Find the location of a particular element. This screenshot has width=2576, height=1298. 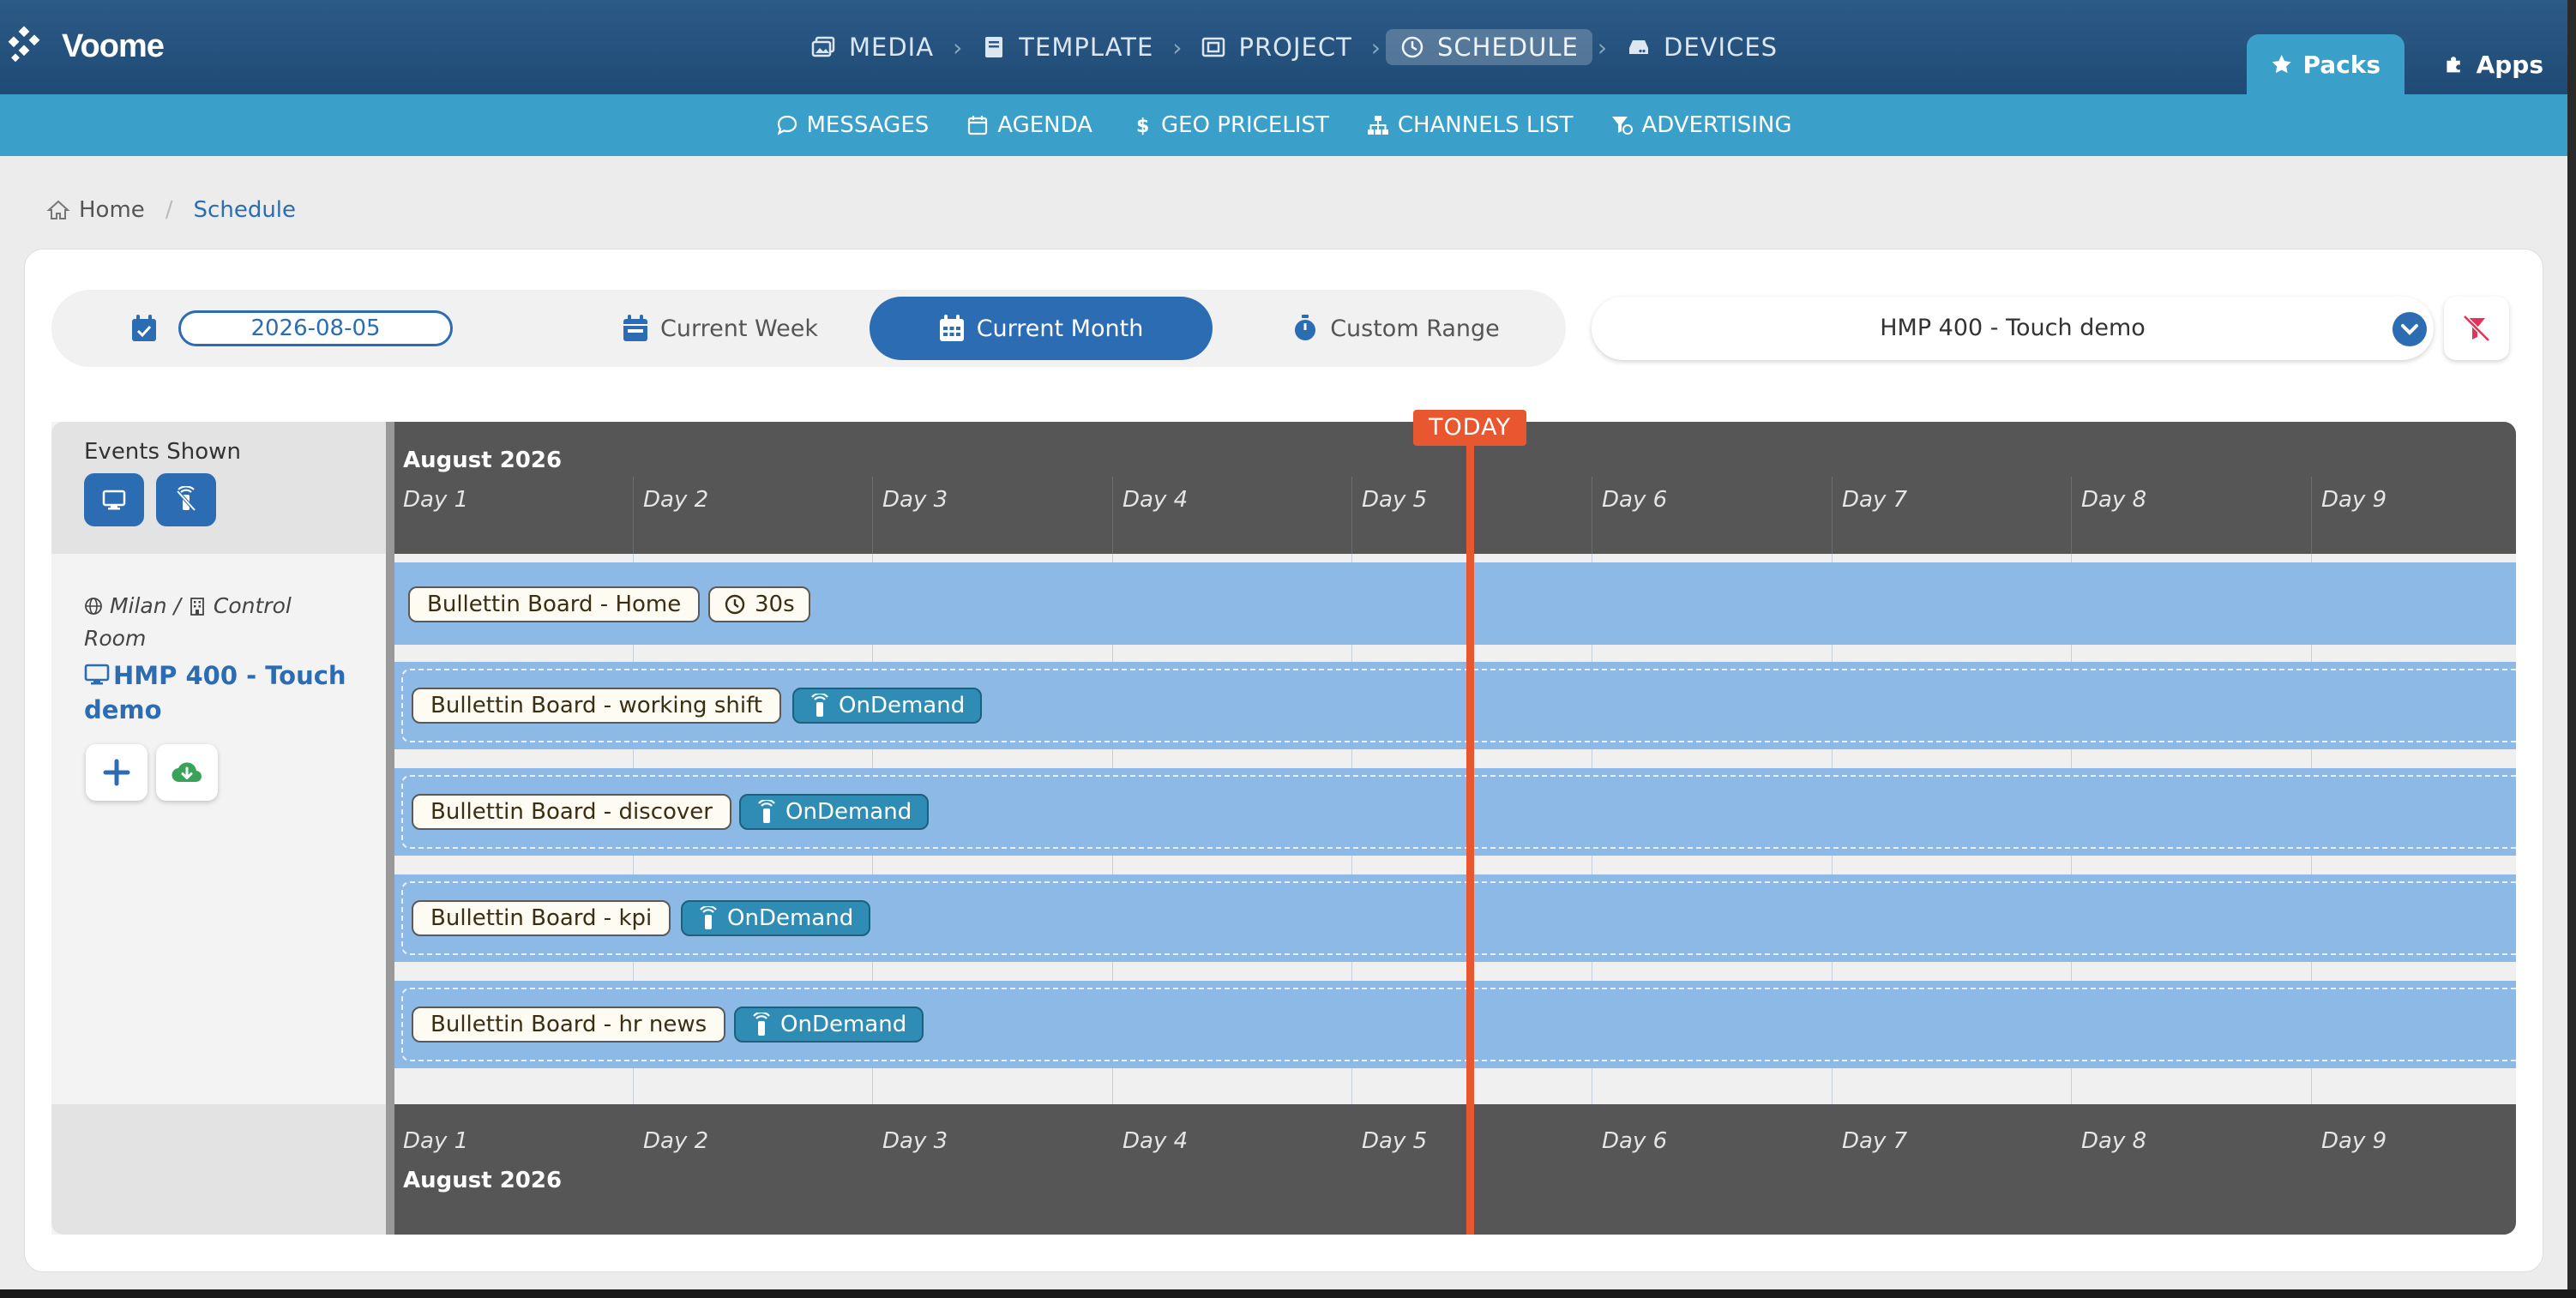

day-label: Day 8 is located at coordinates (2114, 500).